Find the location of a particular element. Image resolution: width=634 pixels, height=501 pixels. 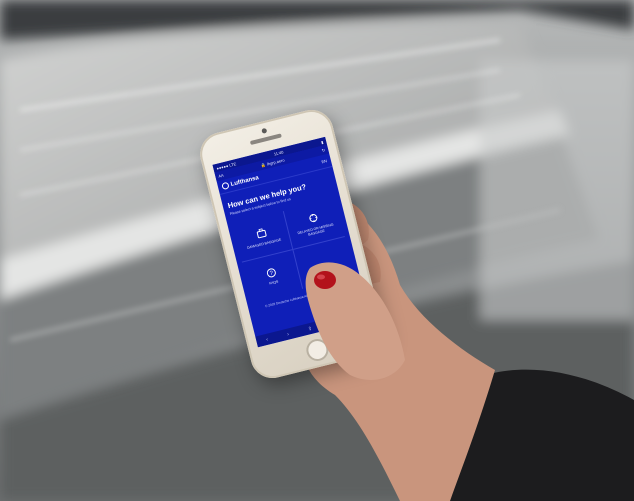

red-nail is located at coordinates (325, 280).